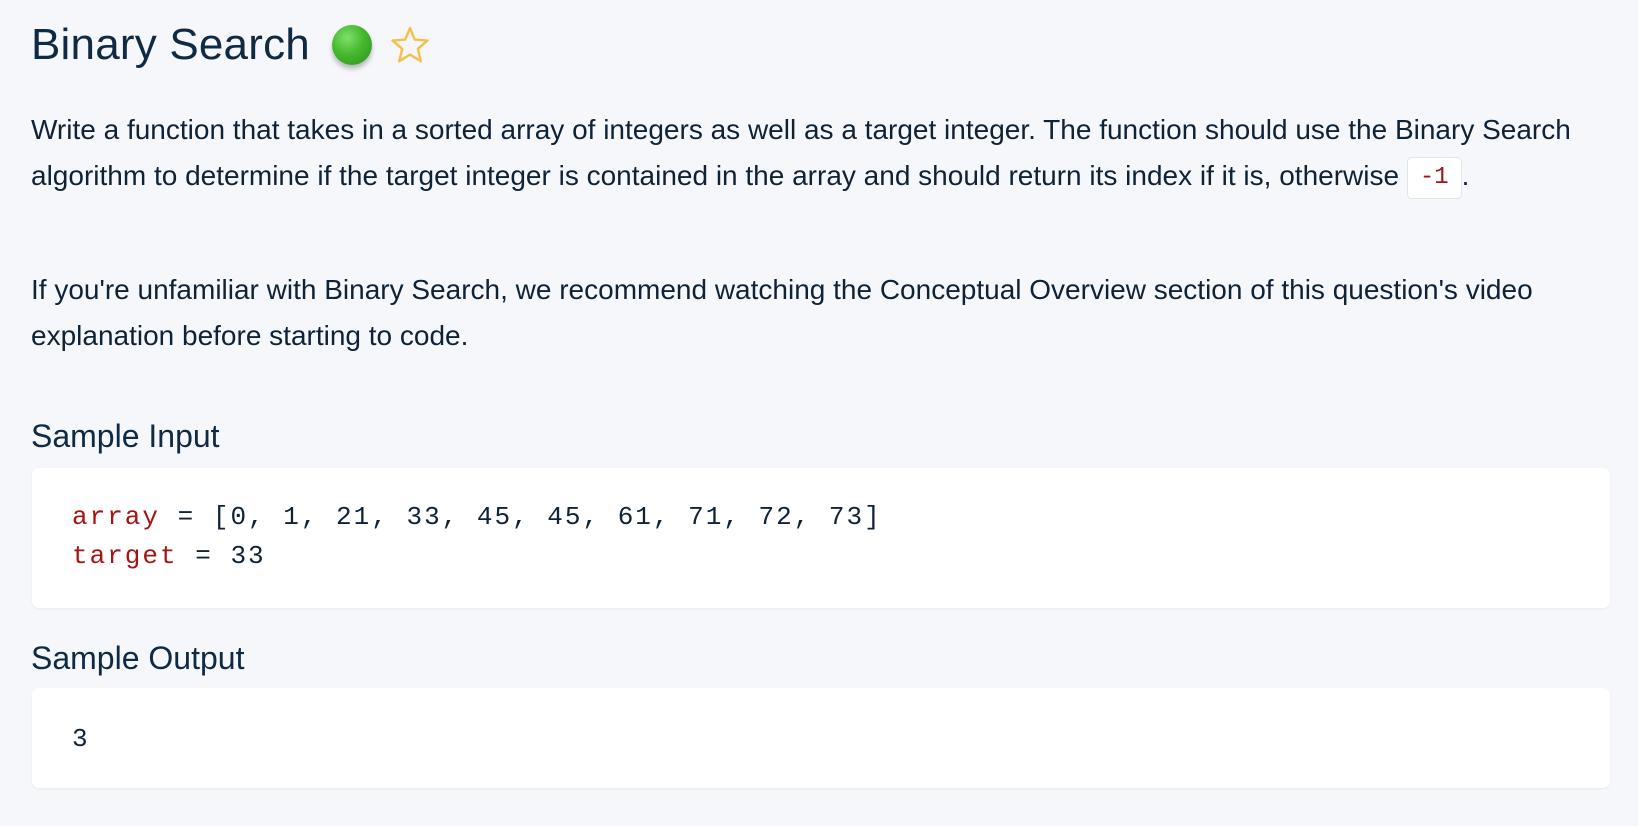 The width and height of the screenshot is (1638, 826). I want to click on difficulty-indicator, so click(351, 45).